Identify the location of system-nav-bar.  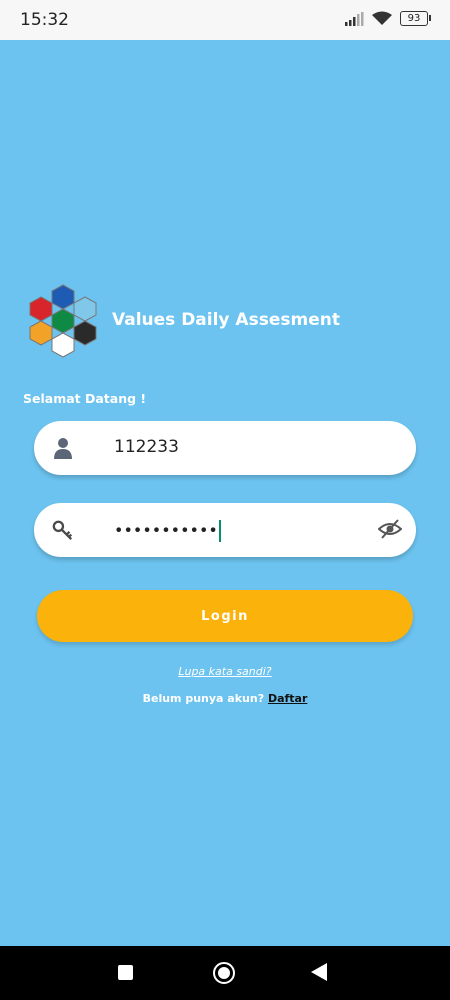
(225, 973).